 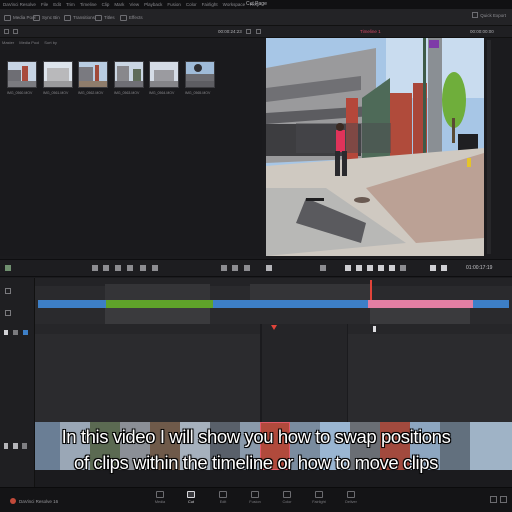 I want to click on transitions-button: Transitions, so click(x=79, y=17).